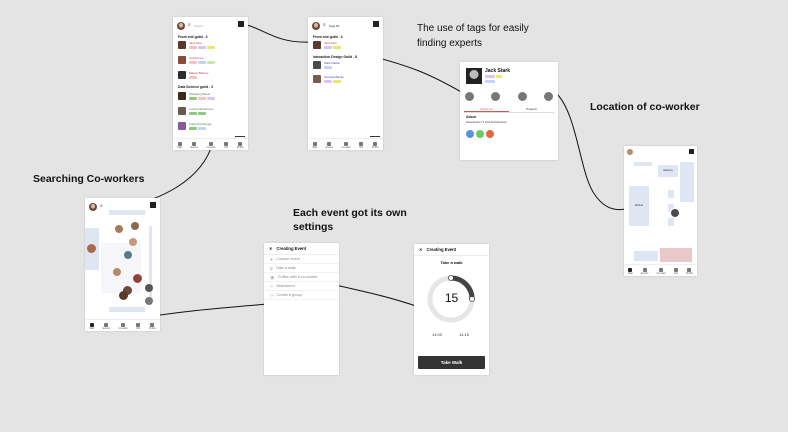  Describe the element at coordinates (313, 227) in the screenshot. I see `caption-event-line2: settings` at that location.